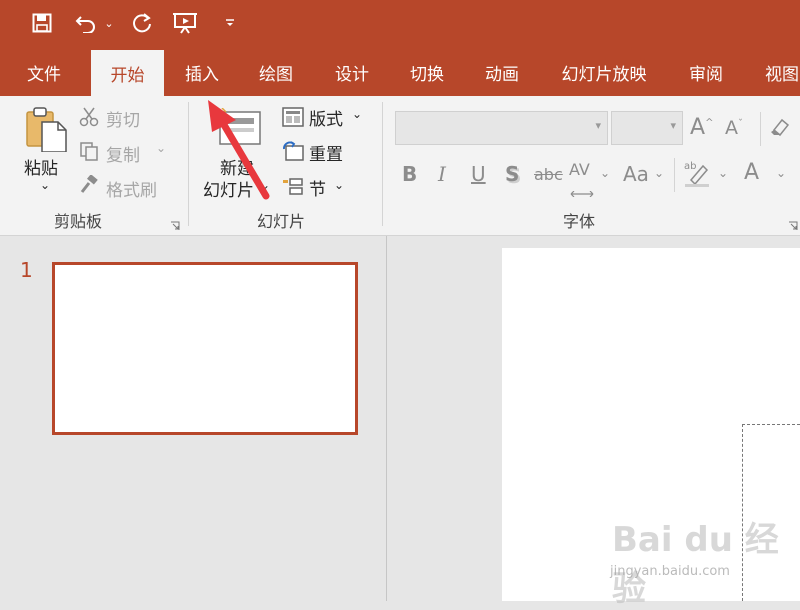  I want to click on tab-slideshow: 幻灯片放映, so click(604, 72).